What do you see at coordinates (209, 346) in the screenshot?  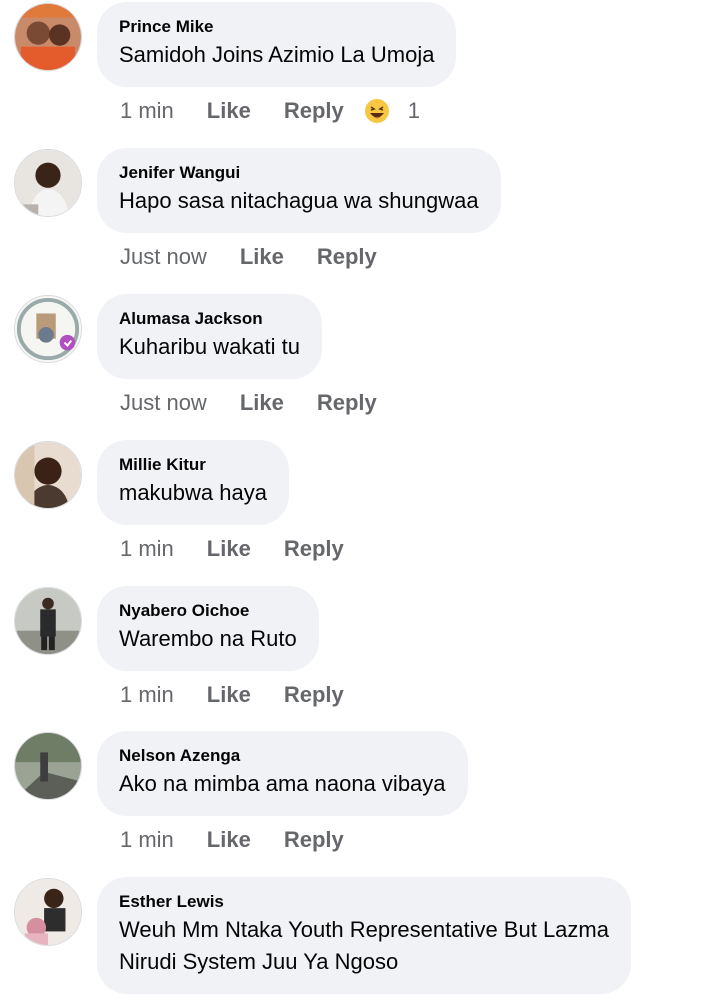 I see `comment-text: Kuharibu wakati tu` at bounding box center [209, 346].